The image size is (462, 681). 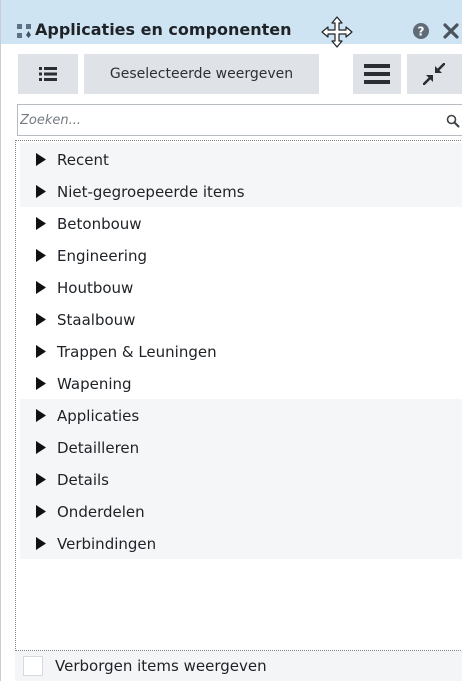 I want to click on hamburger-menu-icon, so click(x=377, y=74).